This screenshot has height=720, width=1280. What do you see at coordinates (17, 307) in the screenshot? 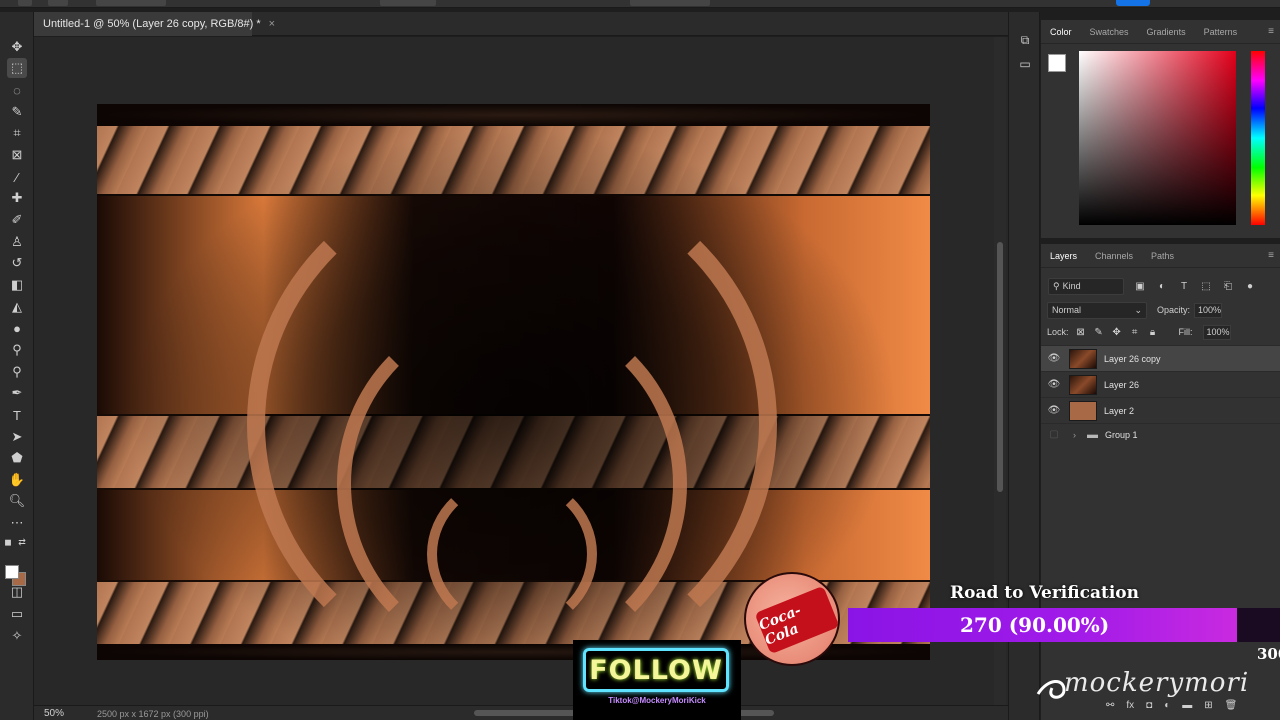
I see `paint-bucket-tool-icon: ◭` at bounding box center [17, 307].